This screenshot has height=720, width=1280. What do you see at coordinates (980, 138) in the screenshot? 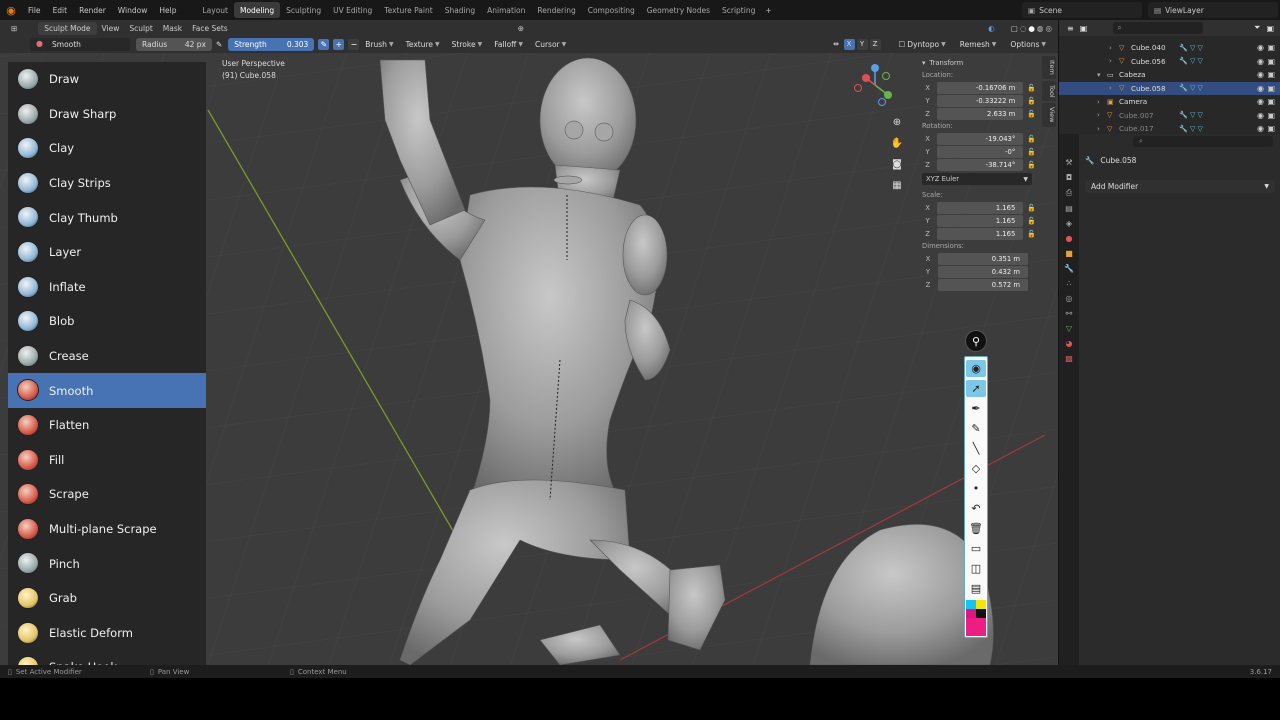
I see `rotation-x-field: -19.043°` at bounding box center [980, 138].